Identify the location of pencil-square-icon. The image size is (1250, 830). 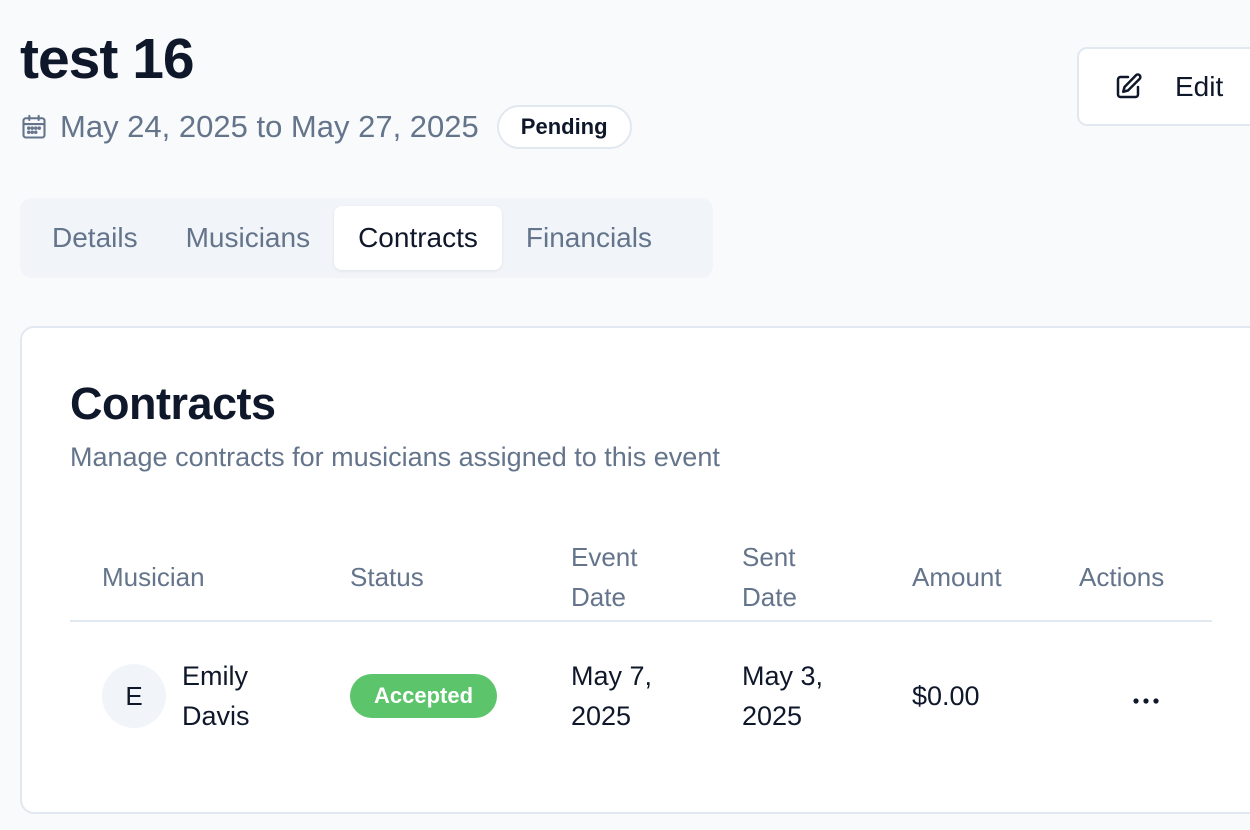
(1129, 87).